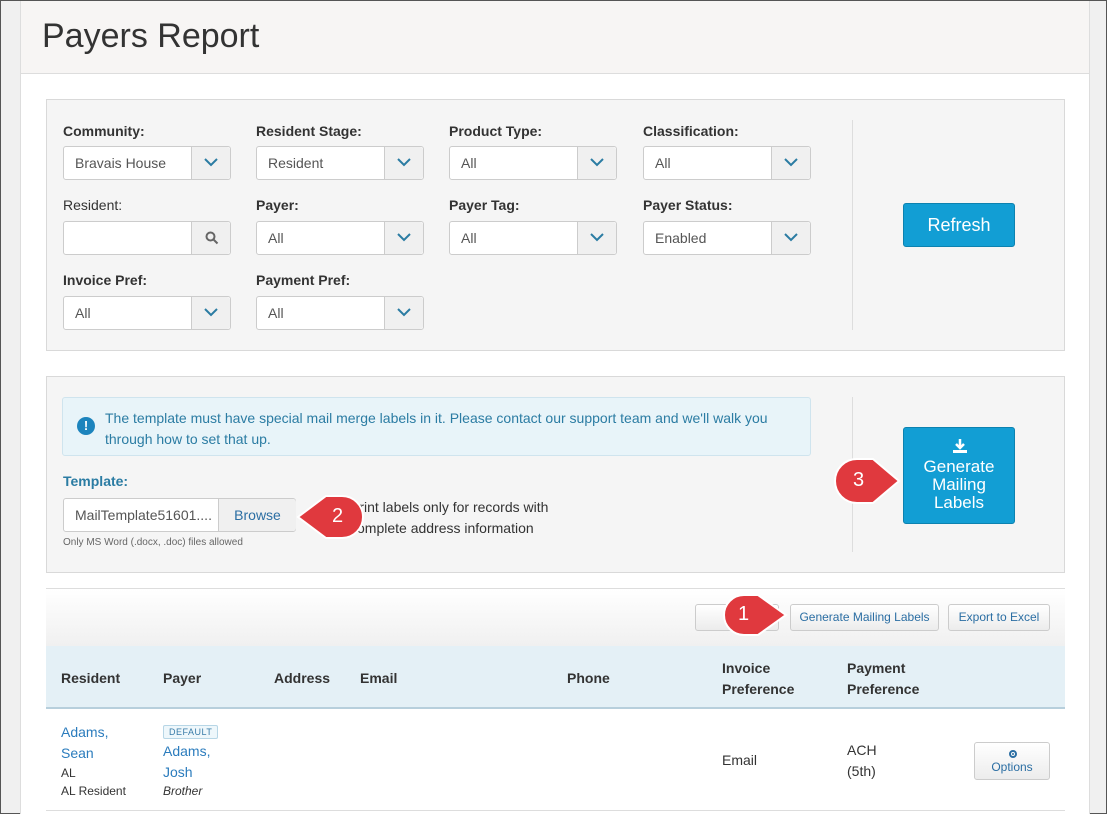 This screenshot has height=814, width=1107. I want to click on generate-label-line-2: Mailing, so click(959, 484).